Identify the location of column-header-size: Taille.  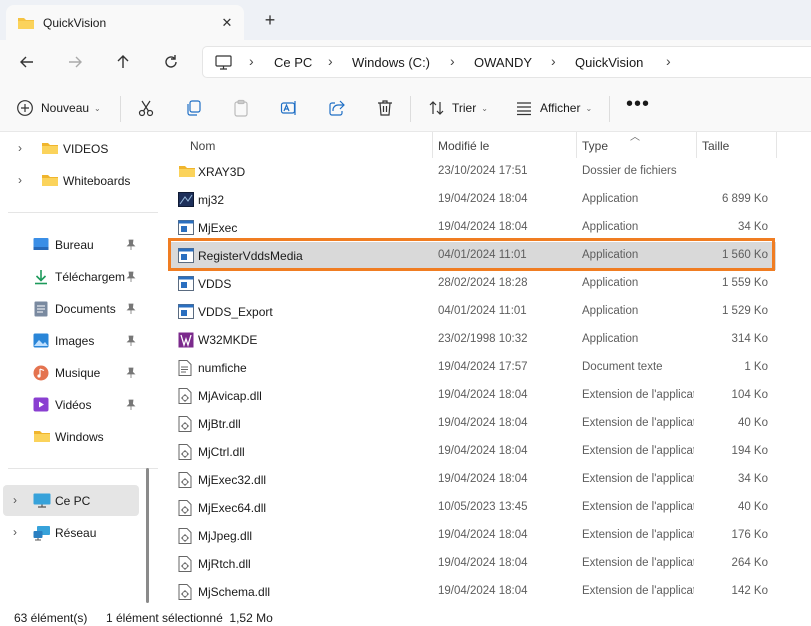
(715, 146).